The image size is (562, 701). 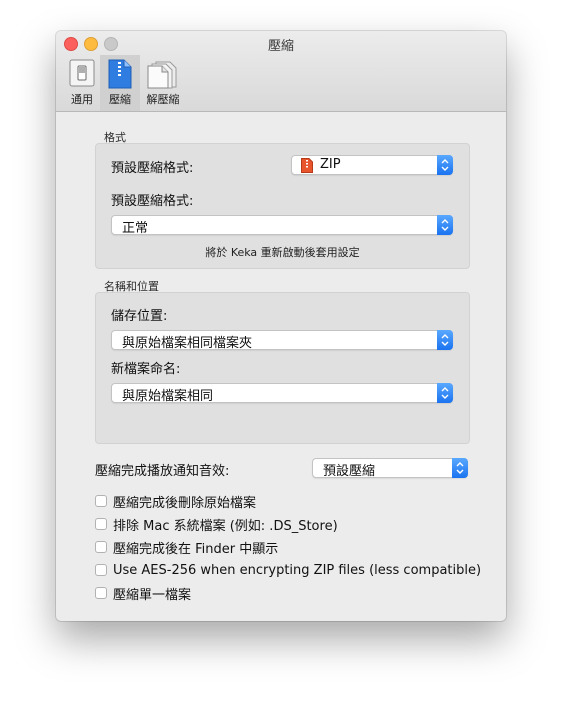 What do you see at coordinates (196, 549) in the screenshot?
I see `option-label: 壓縮完成後在 Finder 中顯示` at bounding box center [196, 549].